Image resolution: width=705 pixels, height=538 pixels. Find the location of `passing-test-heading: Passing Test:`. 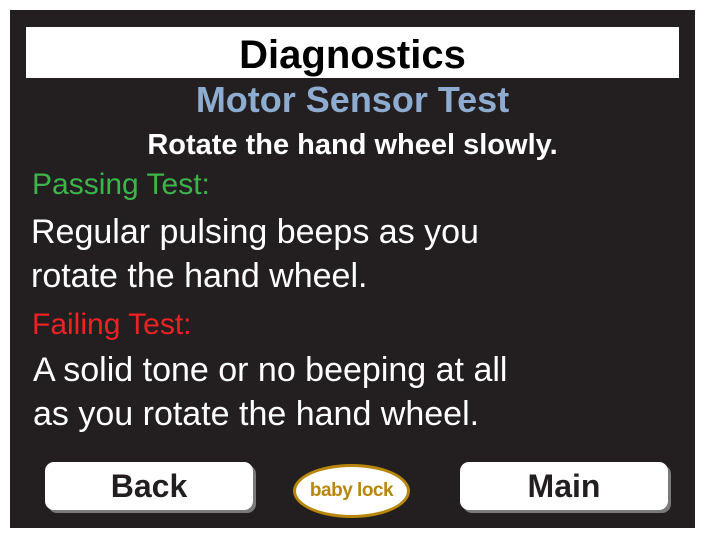

passing-test-heading: Passing Test: is located at coordinates (121, 184).